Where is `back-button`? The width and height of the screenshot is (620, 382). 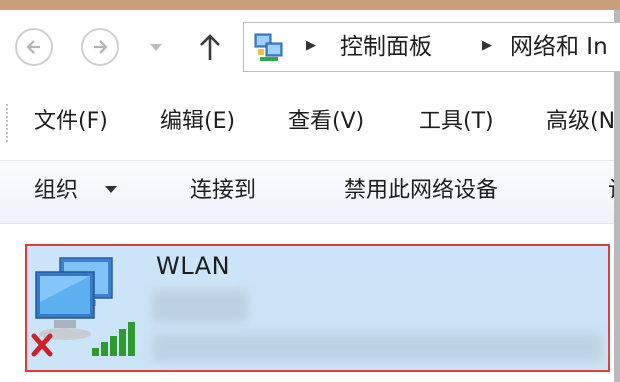 back-button is located at coordinates (34, 47).